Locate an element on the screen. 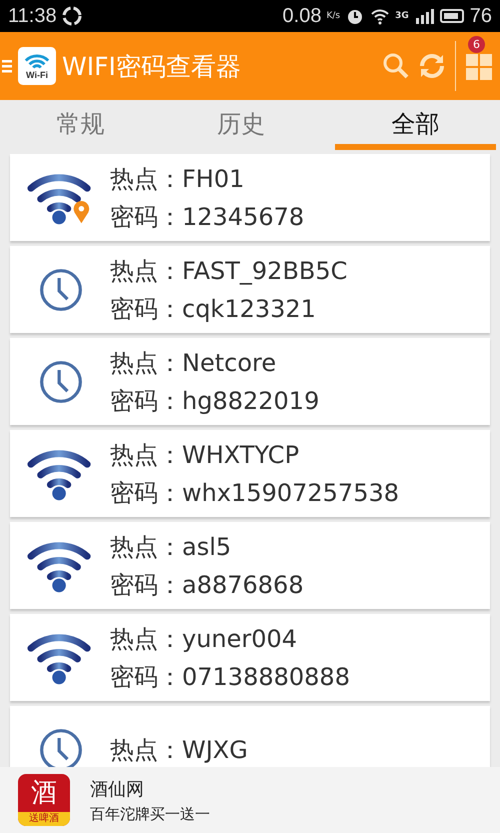 The height and width of the screenshot is (833, 500). ad-subtitle: 百年沱牌买一送一 is located at coordinates (150, 814).